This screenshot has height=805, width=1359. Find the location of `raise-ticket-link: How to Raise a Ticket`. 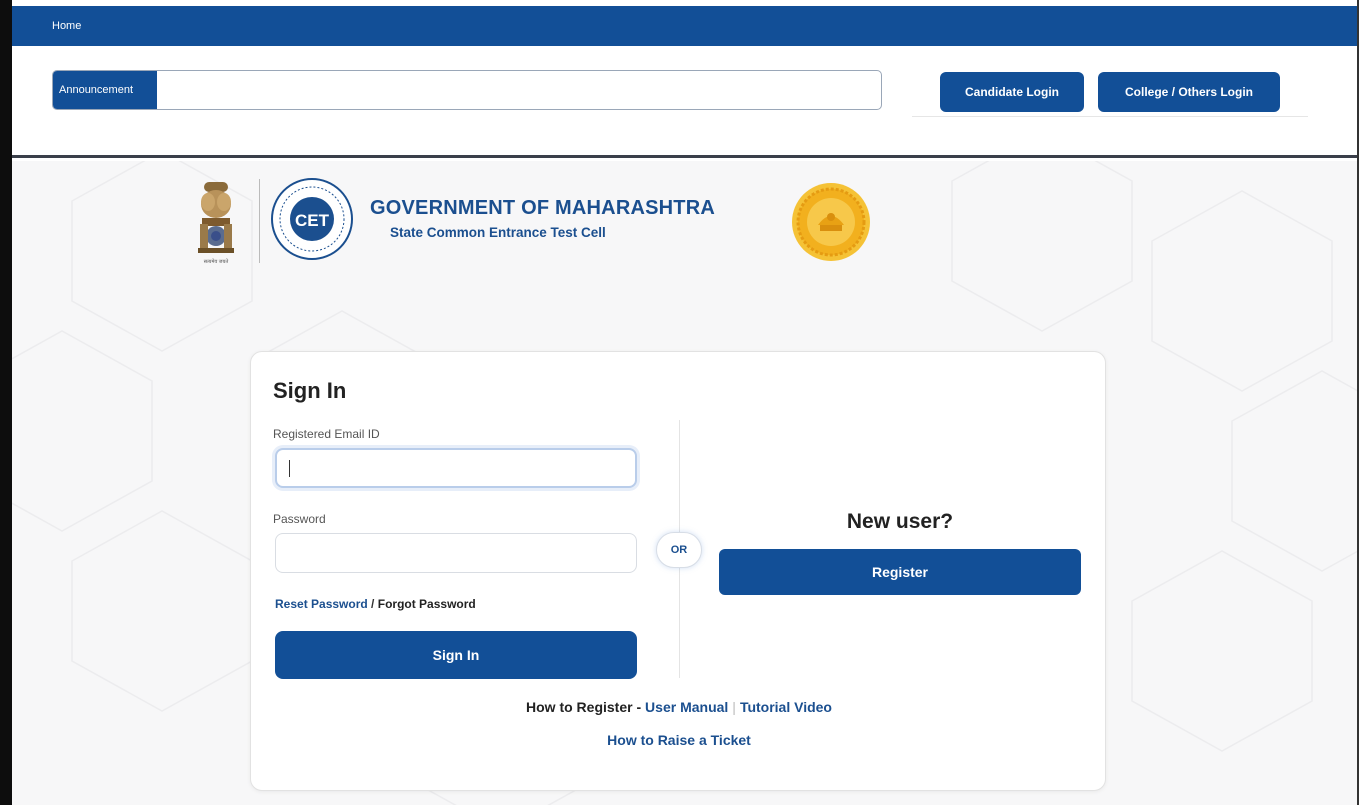

raise-ticket-link: How to Raise a Ticket is located at coordinates (679, 740).